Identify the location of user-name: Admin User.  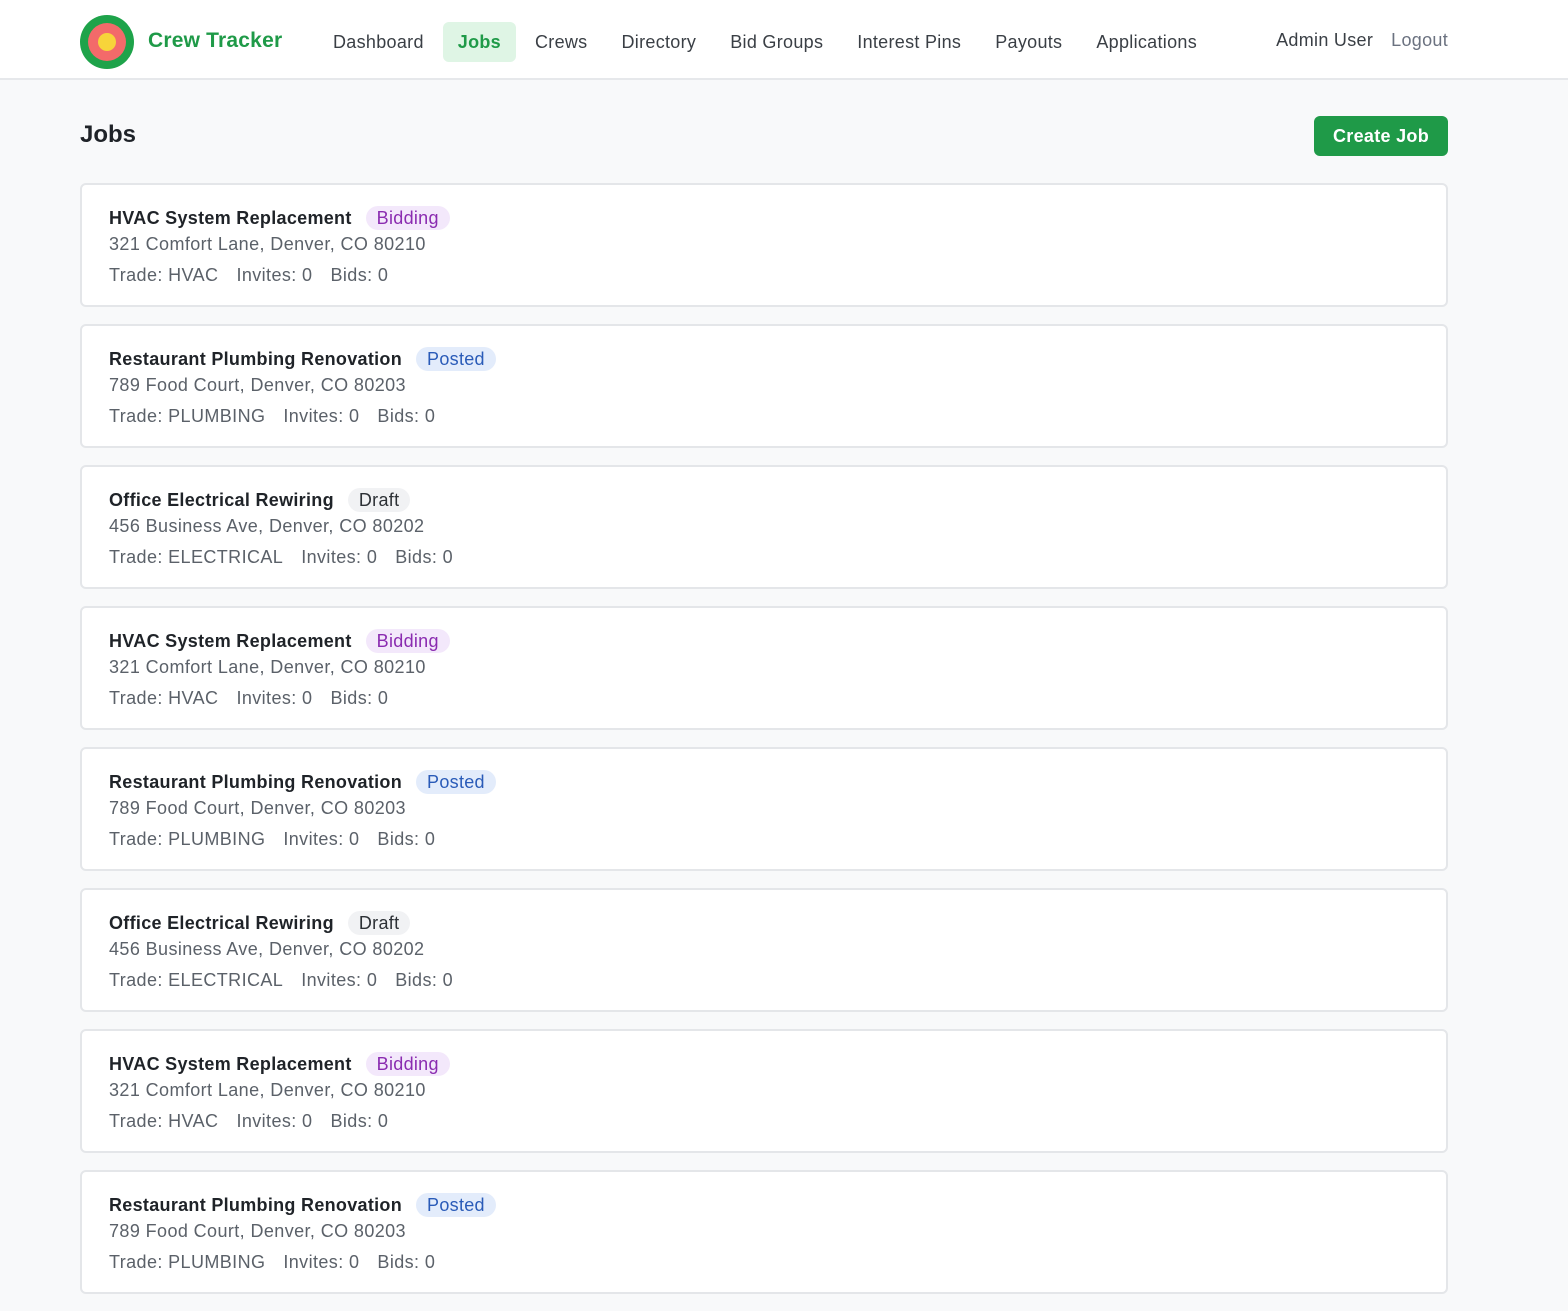
(1324, 40).